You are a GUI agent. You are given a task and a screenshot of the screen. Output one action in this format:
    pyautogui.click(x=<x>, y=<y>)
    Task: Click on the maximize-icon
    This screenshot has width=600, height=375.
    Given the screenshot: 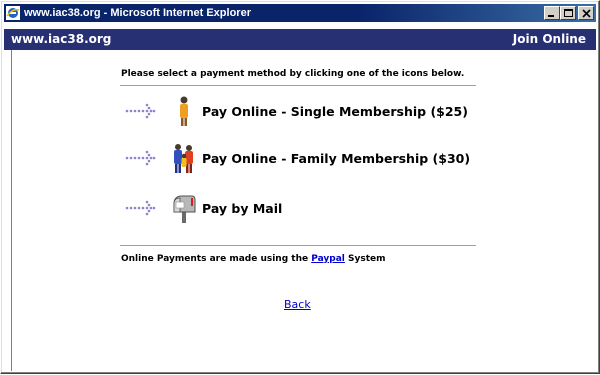 What is the action you would take?
    pyautogui.click(x=568, y=13)
    